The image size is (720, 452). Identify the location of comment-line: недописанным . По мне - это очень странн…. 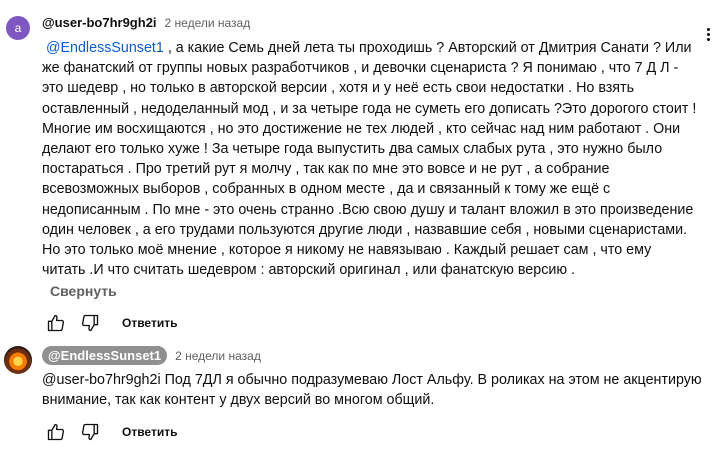
(368, 209).